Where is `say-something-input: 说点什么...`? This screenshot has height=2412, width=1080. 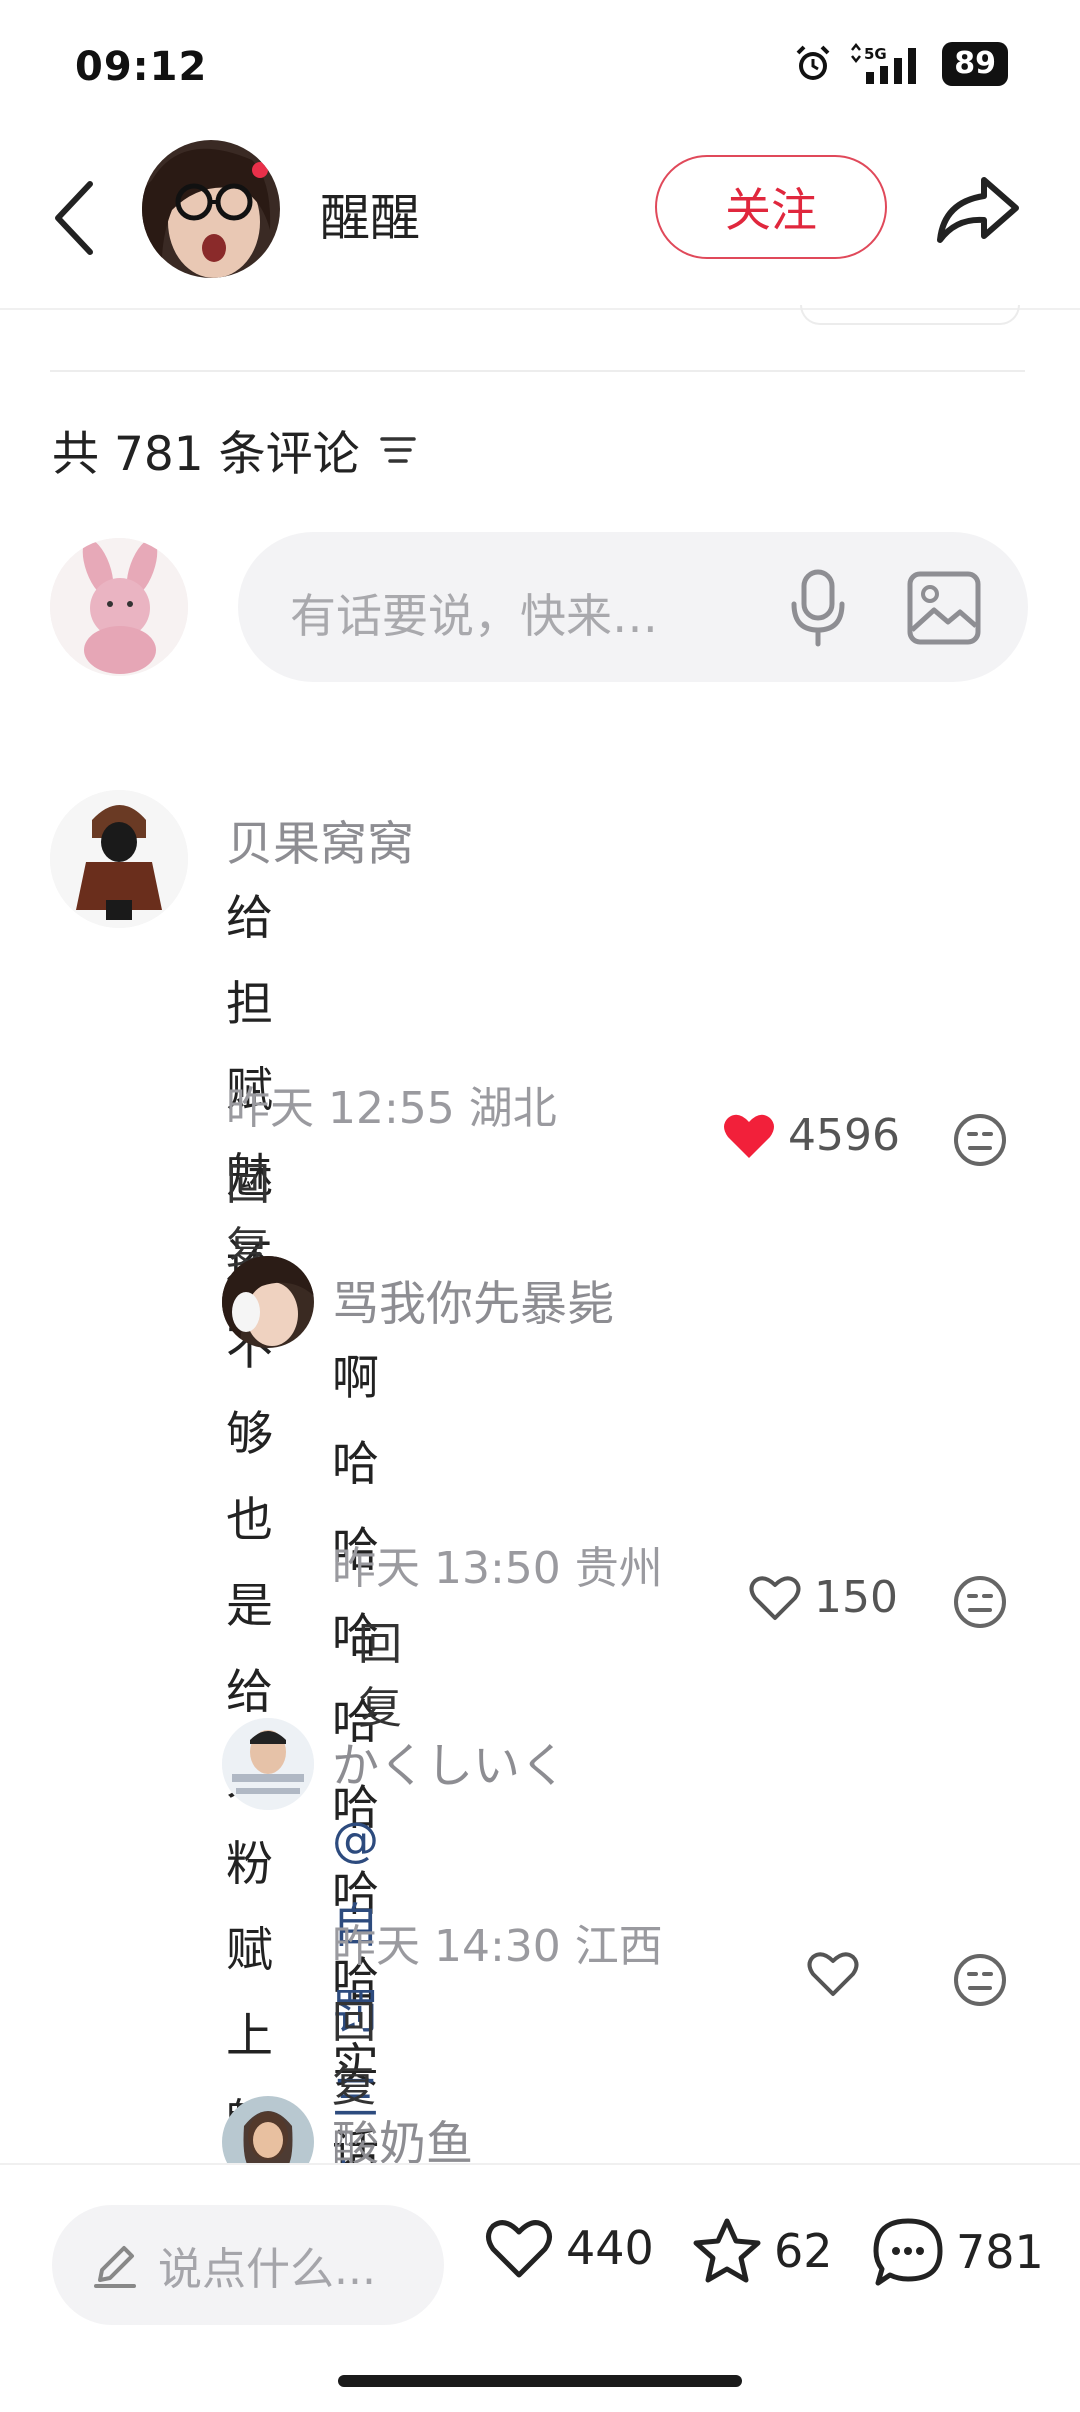
say-something-input: 说点什么... is located at coordinates (248, 2265).